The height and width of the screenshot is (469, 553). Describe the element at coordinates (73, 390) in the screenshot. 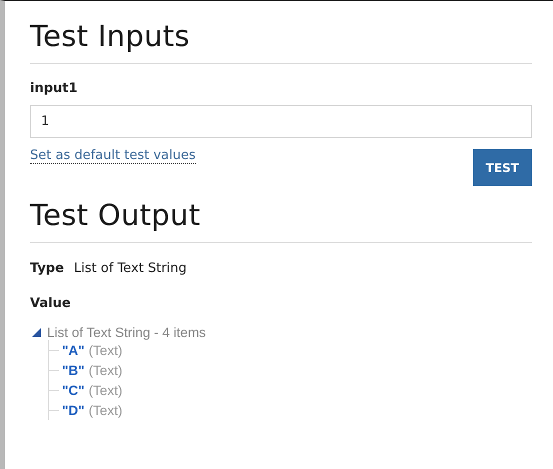

I see `item-value: "C"` at that location.